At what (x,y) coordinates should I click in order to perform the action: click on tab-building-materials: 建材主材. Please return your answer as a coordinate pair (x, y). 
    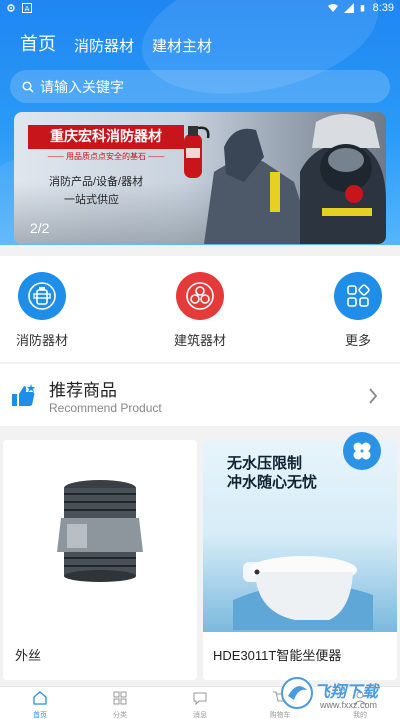
    Looking at the image, I should click on (182, 45).